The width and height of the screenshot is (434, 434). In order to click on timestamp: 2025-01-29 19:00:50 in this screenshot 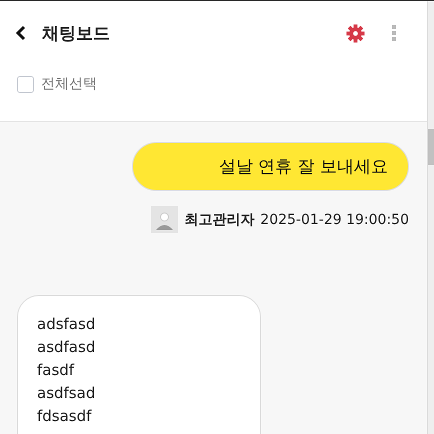, I will do `click(334, 220)`.